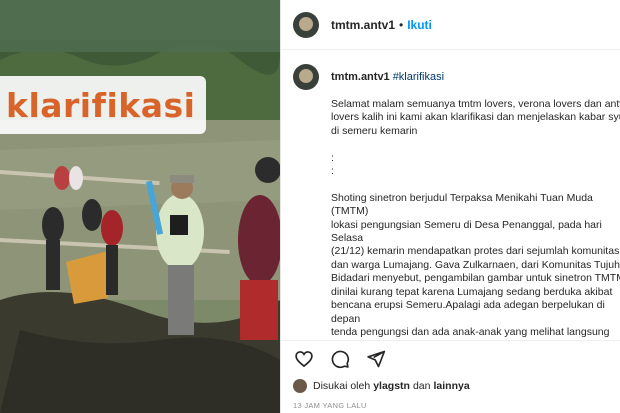  Describe the element at coordinates (421, 386) in the screenshot. I see `likes-conjunction: dan` at that location.